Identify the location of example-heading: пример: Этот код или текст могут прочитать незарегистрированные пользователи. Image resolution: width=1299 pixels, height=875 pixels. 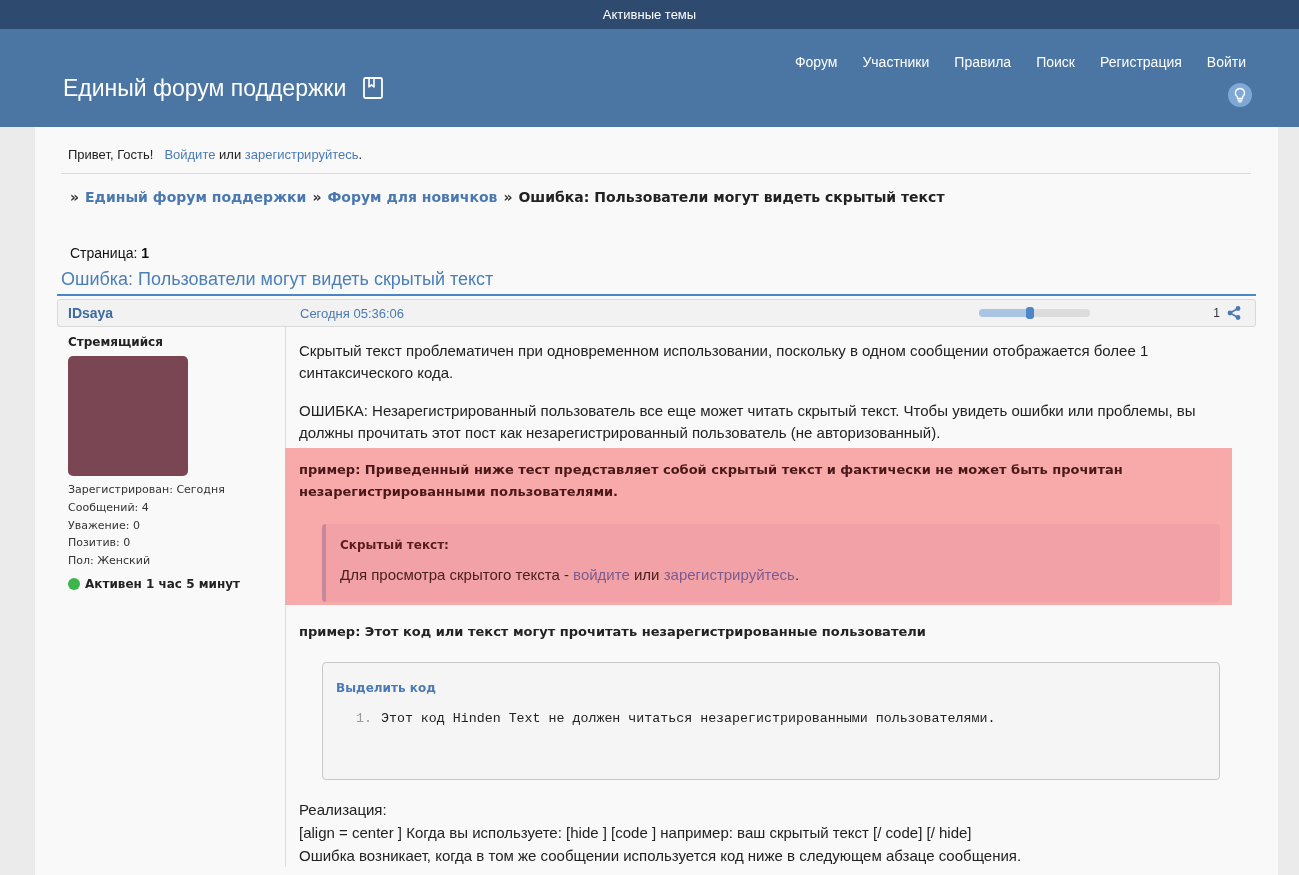
(613, 632).